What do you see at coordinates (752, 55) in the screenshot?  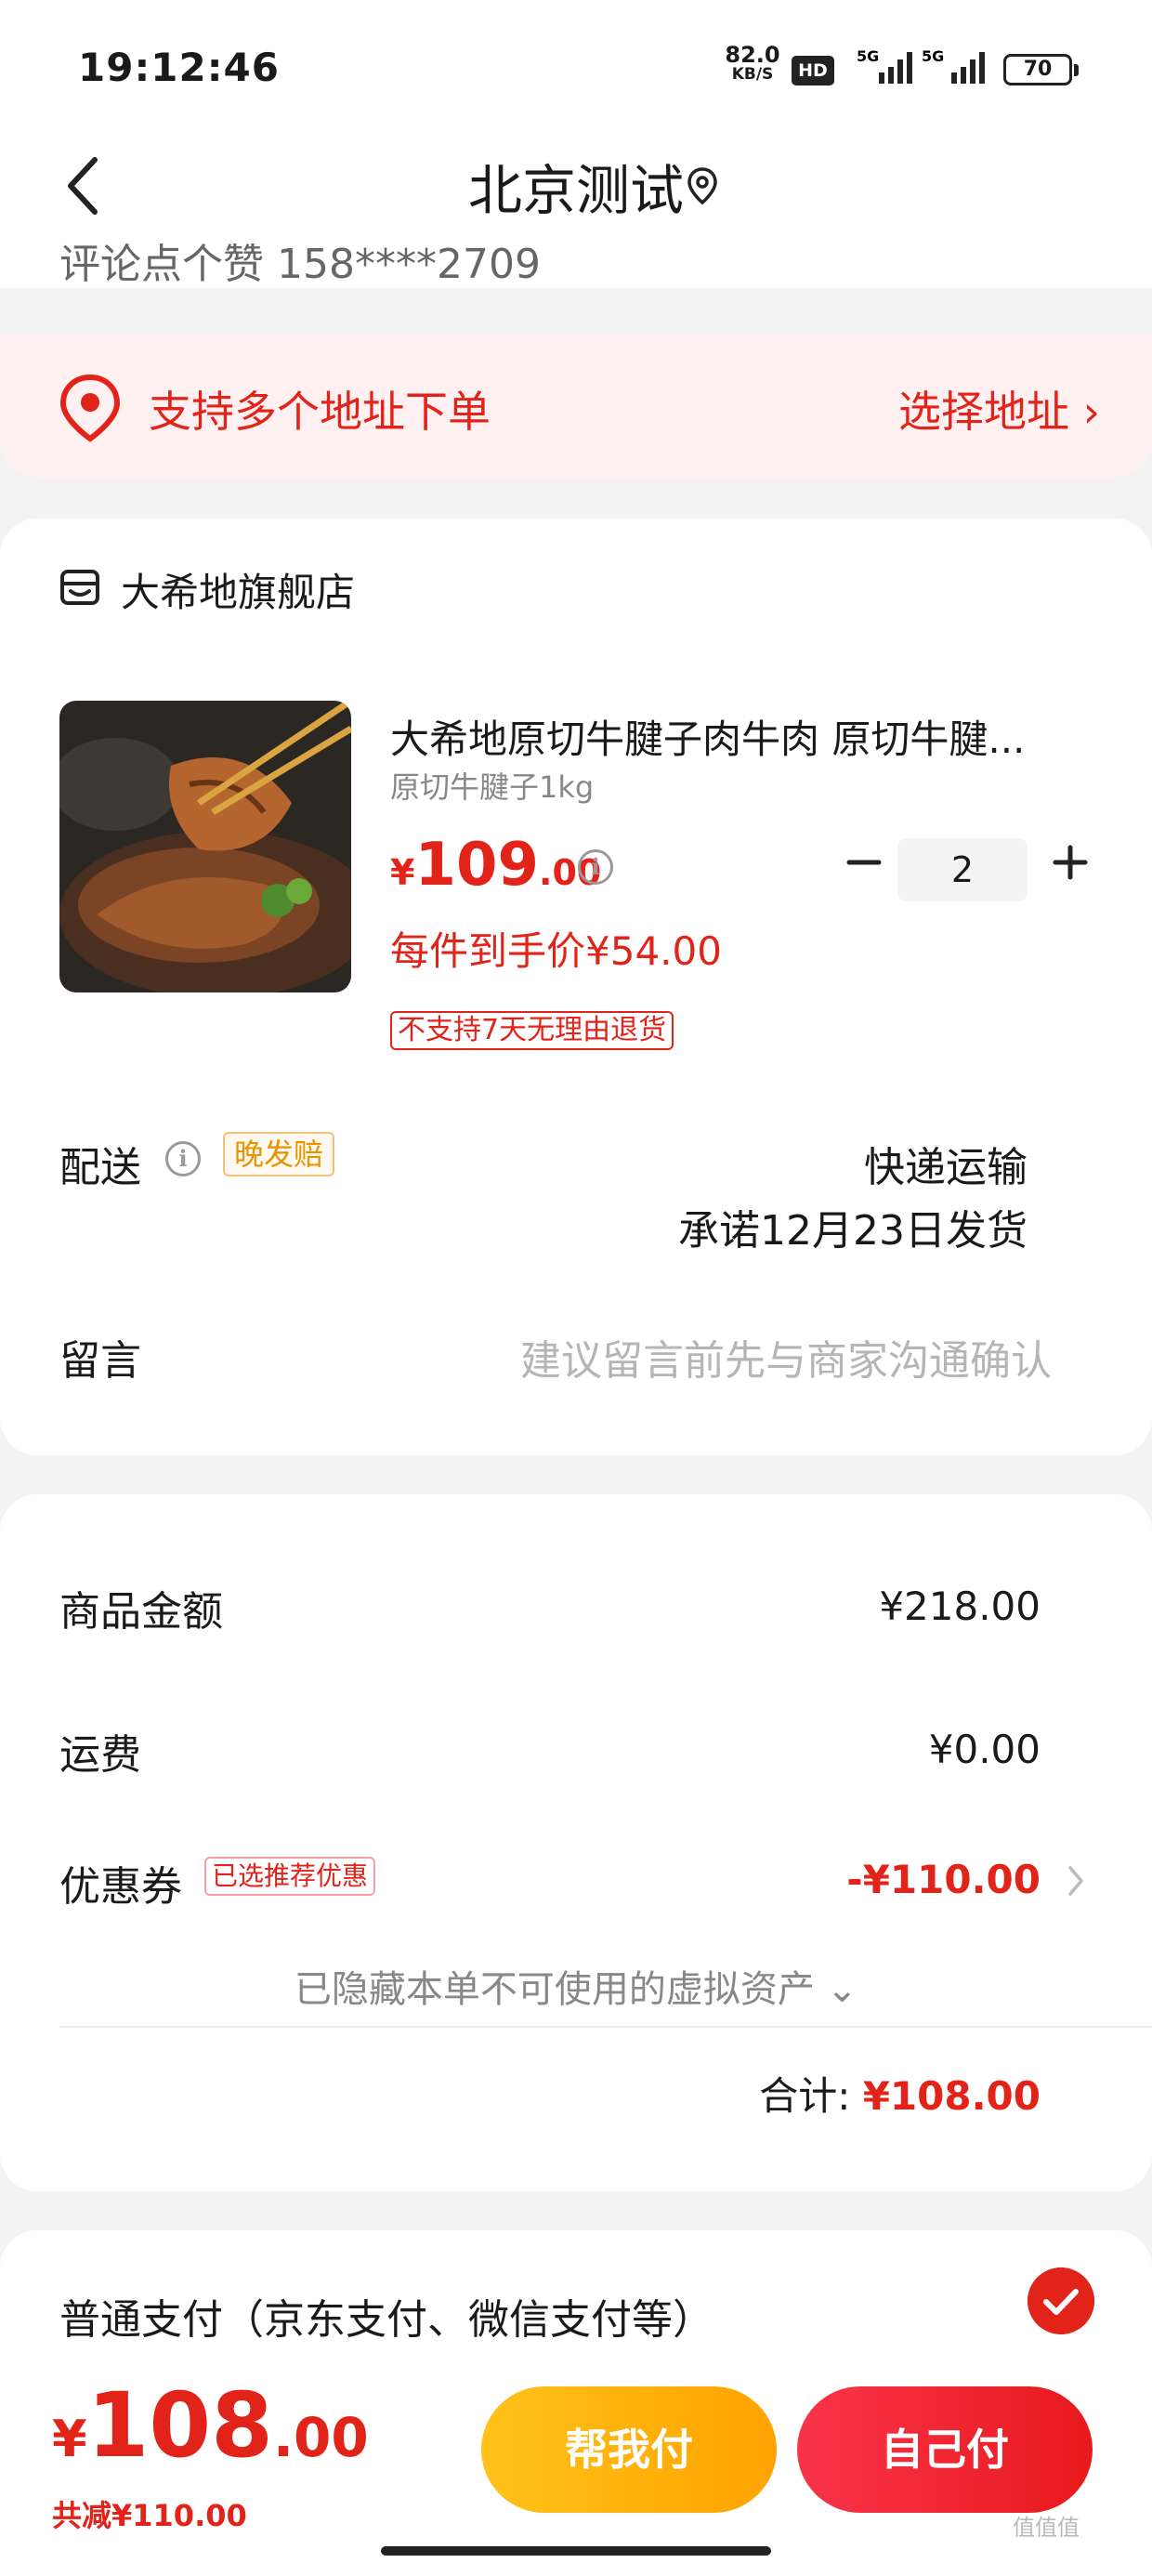 I see `network-speed-value: 82.0` at bounding box center [752, 55].